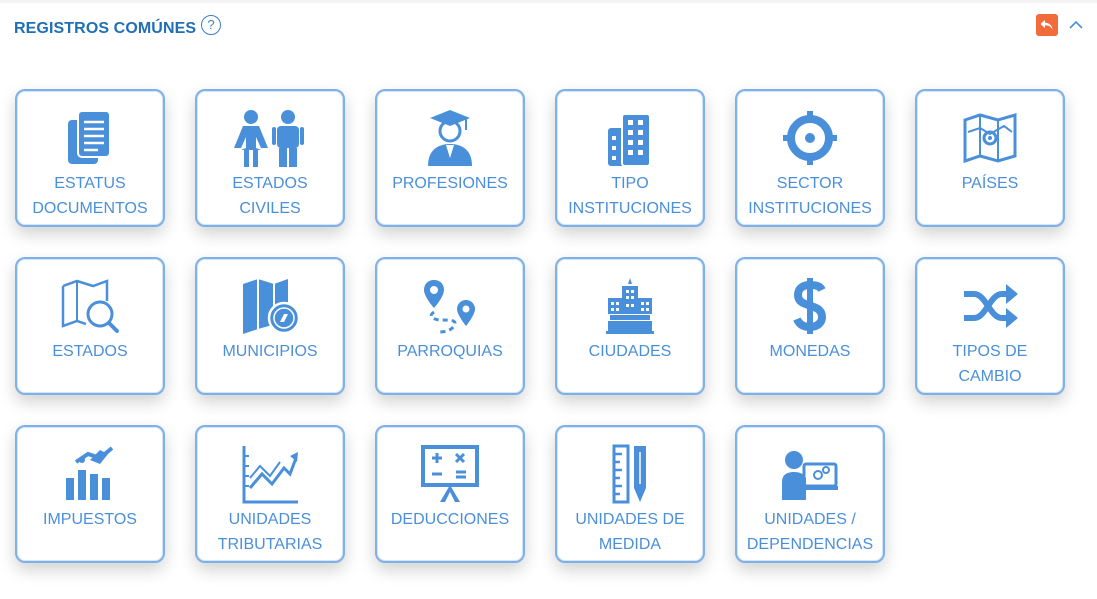 The height and width of the screenshot is (599, 1097). What do you see at coordinates (90, 473) in the screenshot?
I see `tax-chart-icon` at bounding box center [90, 473].